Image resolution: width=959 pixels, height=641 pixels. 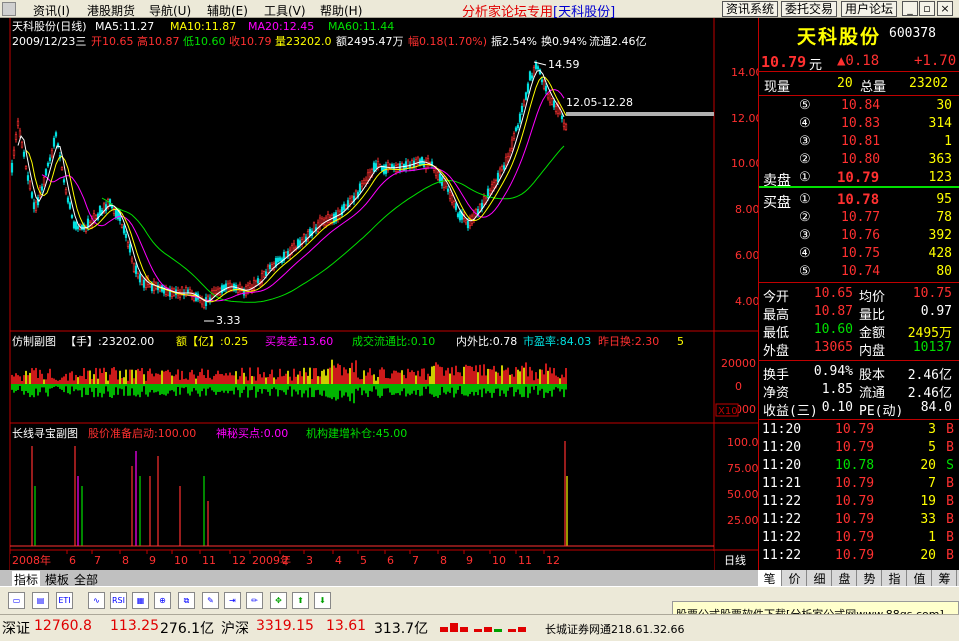 What do you see at coordinates (859, 255) in the screenshot?
I see `bid-row: ④ 10.75 428` at bounding box center [859, 255].